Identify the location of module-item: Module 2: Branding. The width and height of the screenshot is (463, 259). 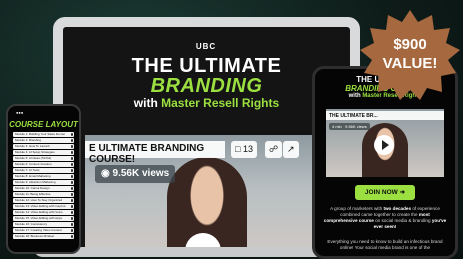
(43, 140).